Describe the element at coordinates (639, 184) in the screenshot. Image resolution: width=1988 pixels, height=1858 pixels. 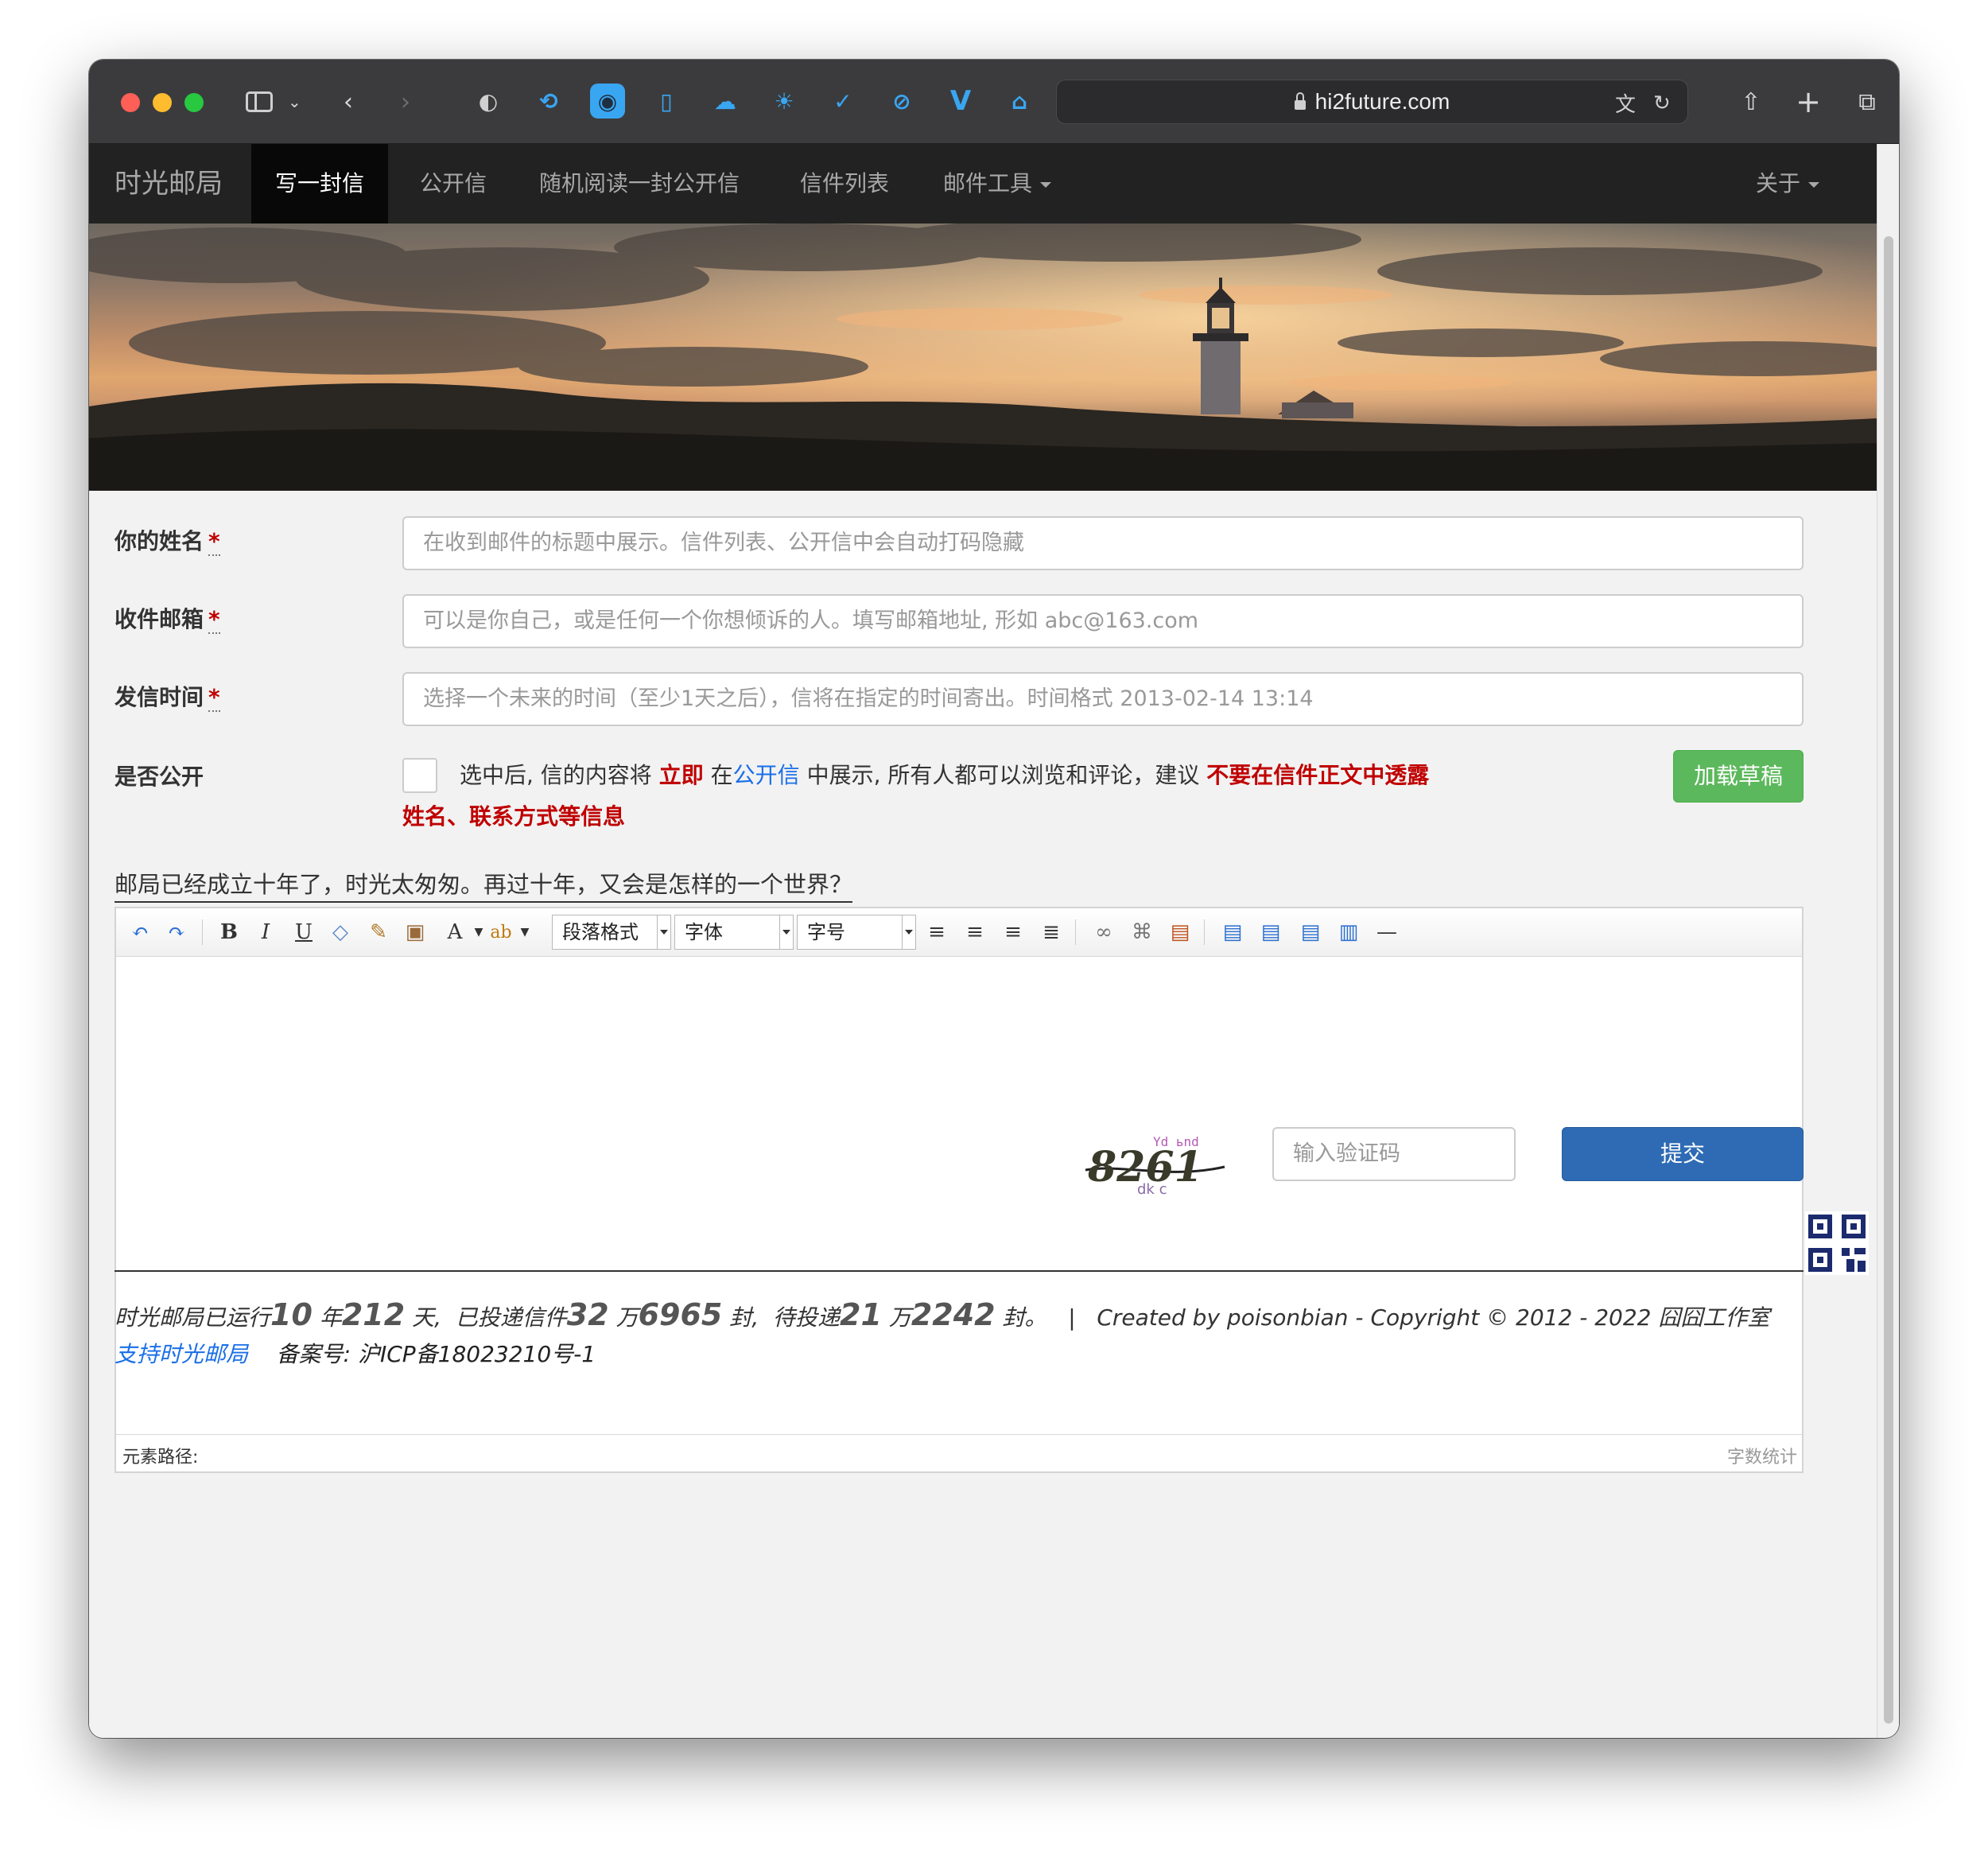
I see `nav-random-open-letter: 随机阅读一封公开信` at that location.